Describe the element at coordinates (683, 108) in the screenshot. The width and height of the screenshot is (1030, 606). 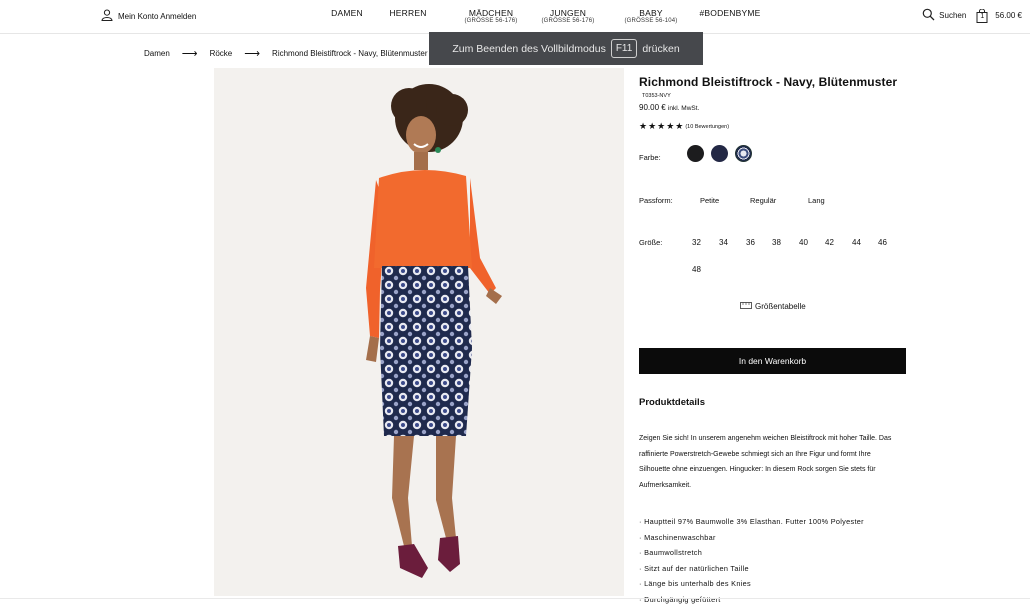
I see `vat-note: inkl. MwSt.` at that location.